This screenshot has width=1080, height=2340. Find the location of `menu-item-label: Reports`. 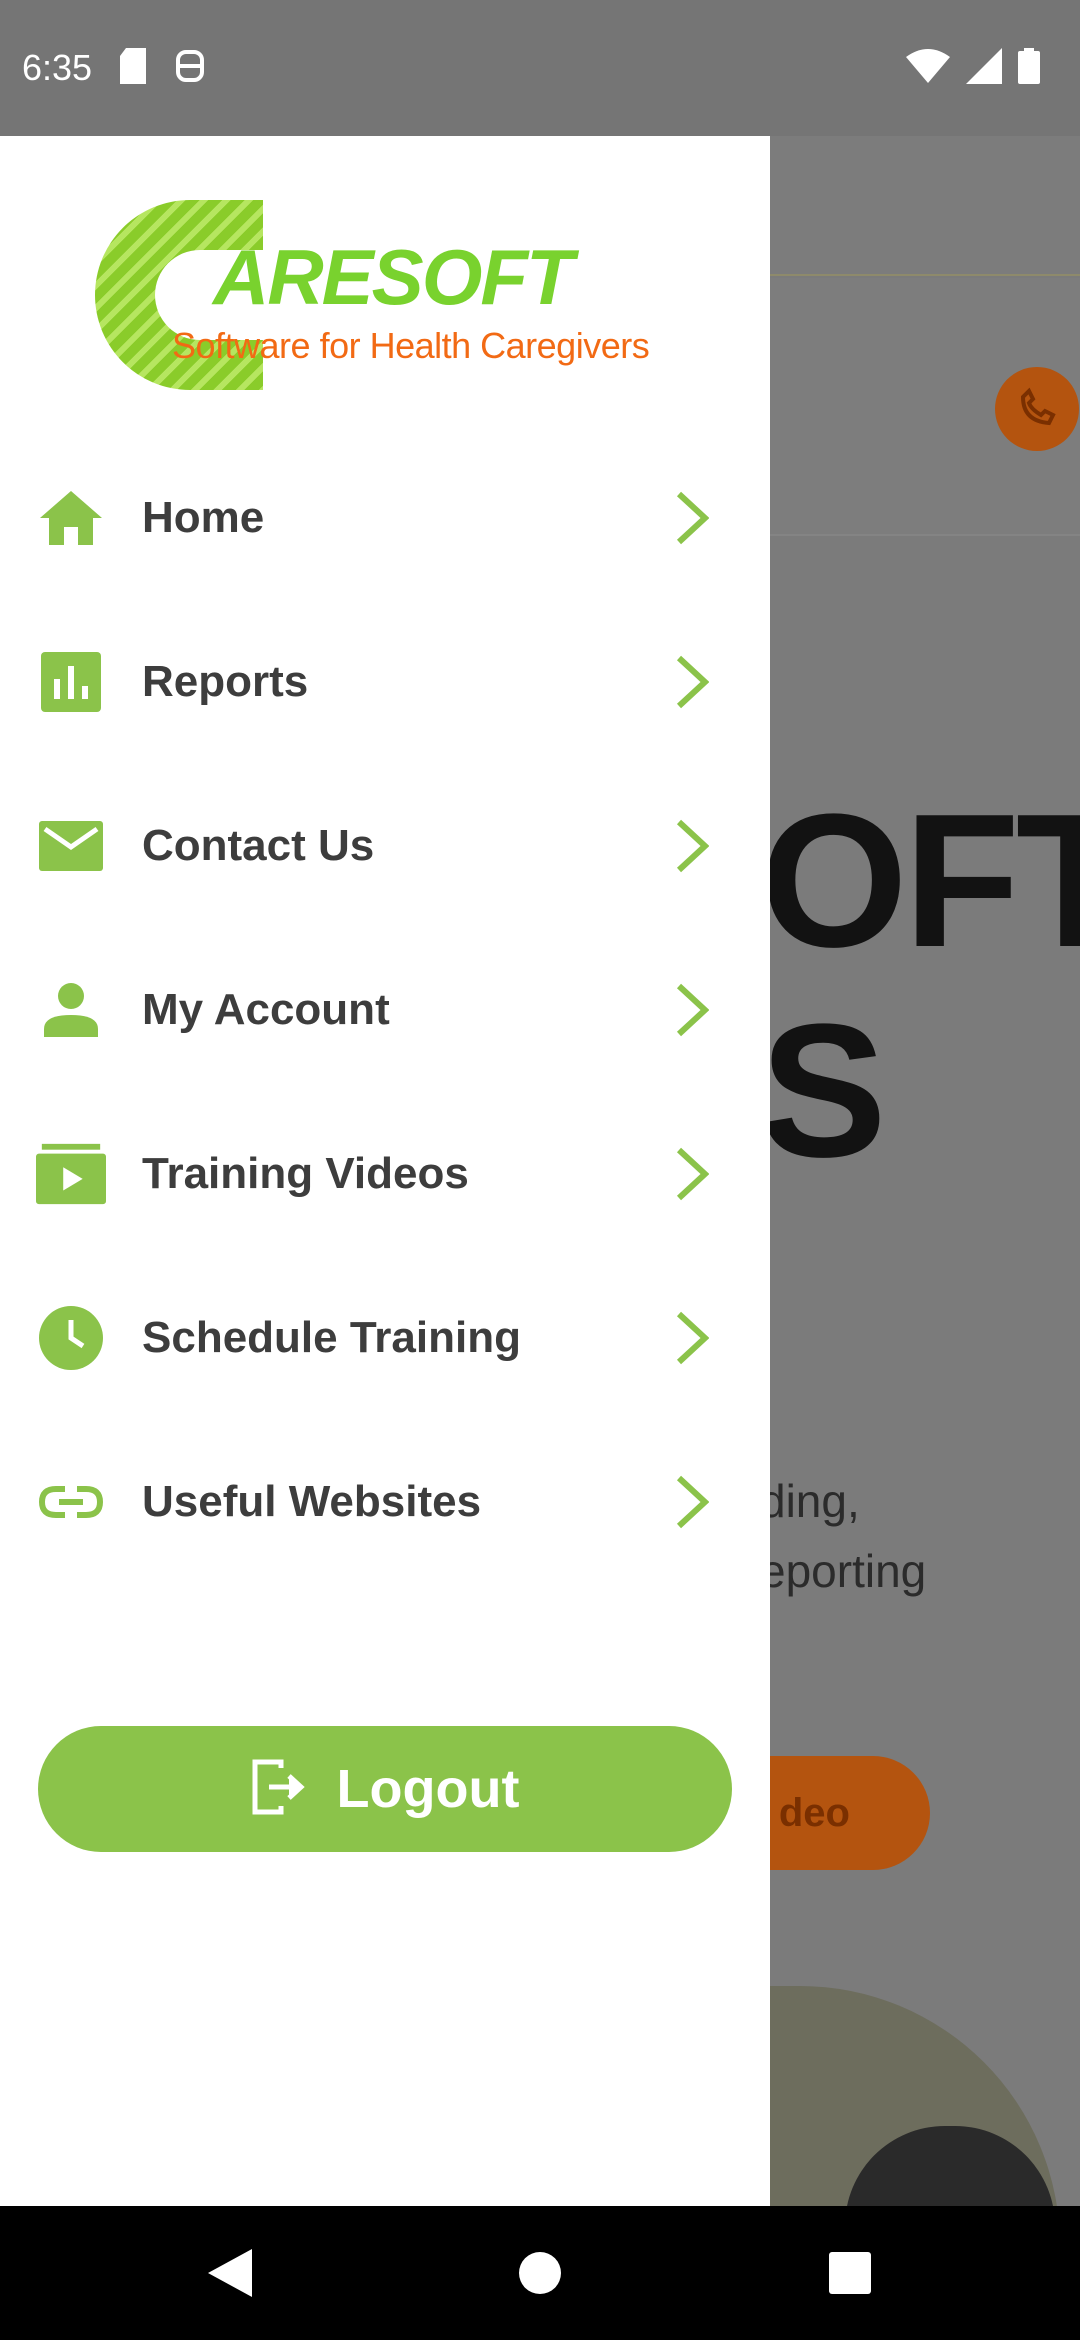

menu-item-label: Reports is located at coordinates (225, 681).